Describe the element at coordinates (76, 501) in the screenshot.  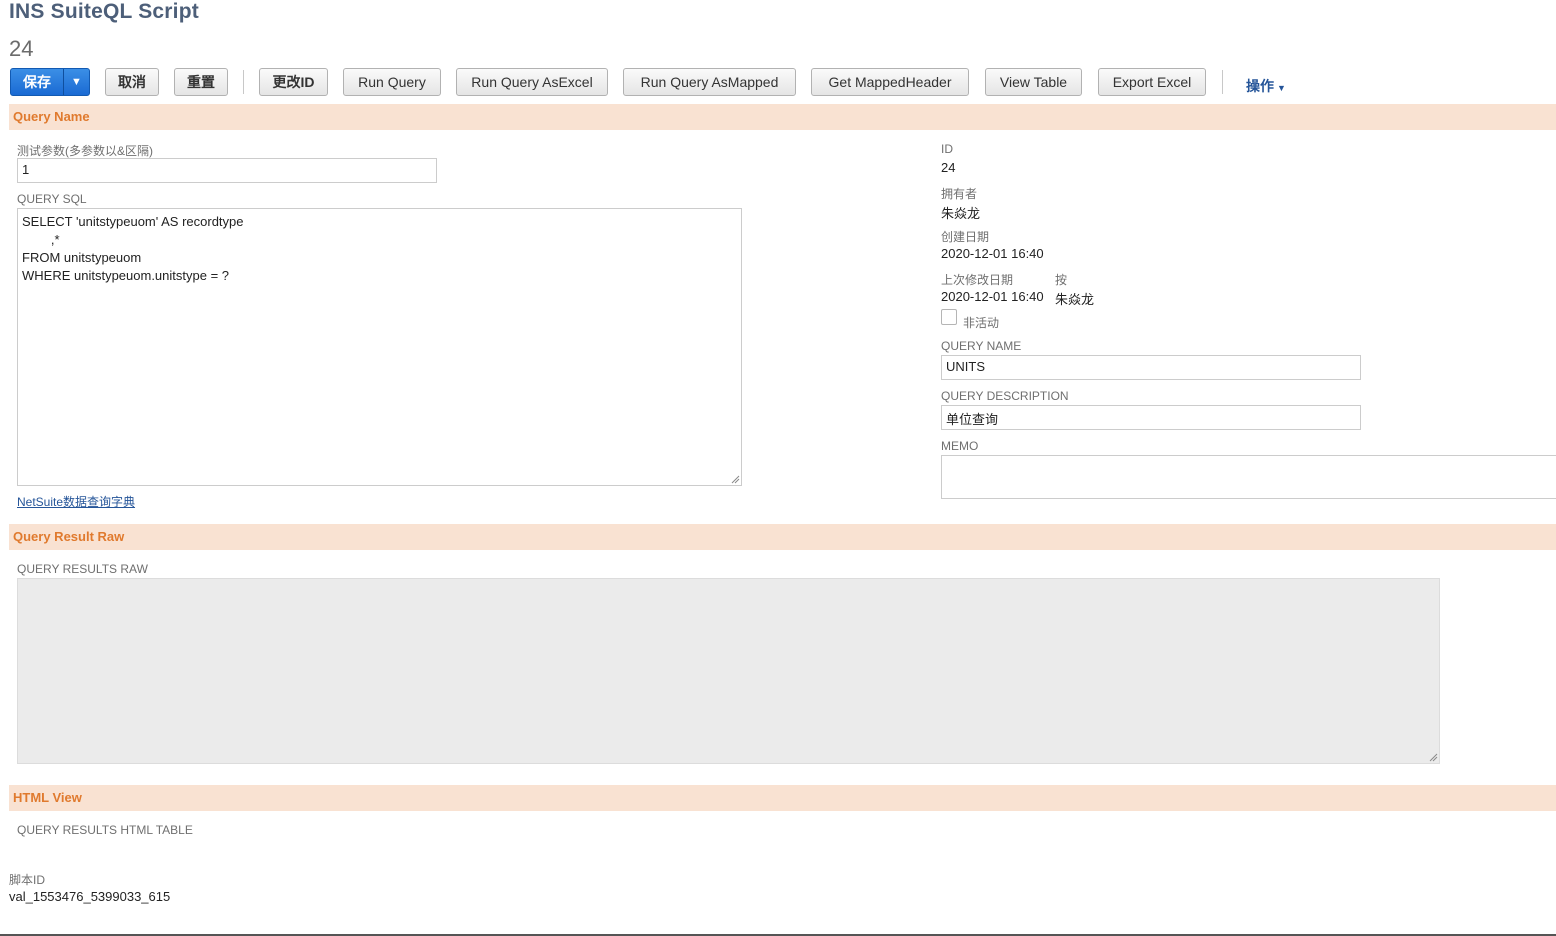
I see `dictionary-link: NetSuite数据查询字典` at that location.